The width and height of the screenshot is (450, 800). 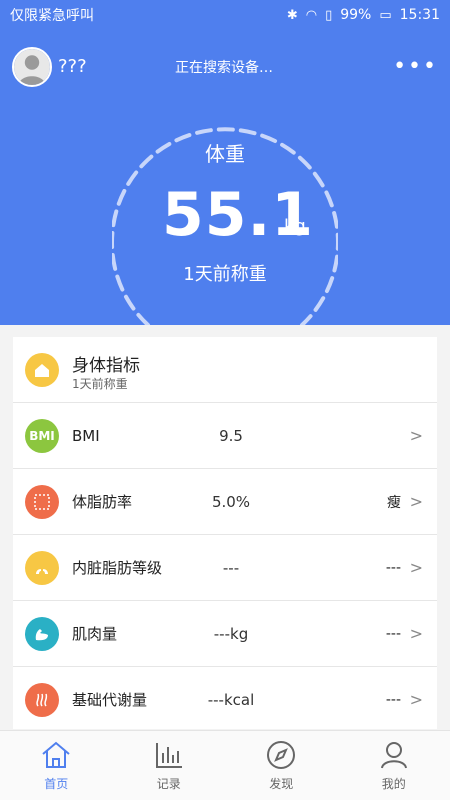 What do you see at coordinates (415, 66) in the screenshot?
I see `more-options-icon: •••` at bounding box center [415, 66].